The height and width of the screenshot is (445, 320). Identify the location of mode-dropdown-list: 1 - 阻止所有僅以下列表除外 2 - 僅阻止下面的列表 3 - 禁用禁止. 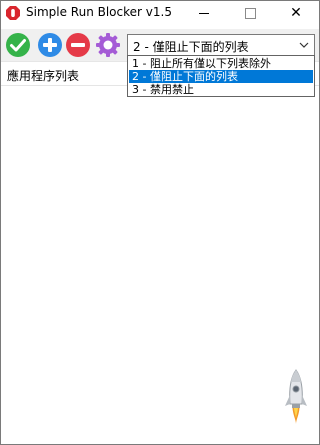
(221, 76).